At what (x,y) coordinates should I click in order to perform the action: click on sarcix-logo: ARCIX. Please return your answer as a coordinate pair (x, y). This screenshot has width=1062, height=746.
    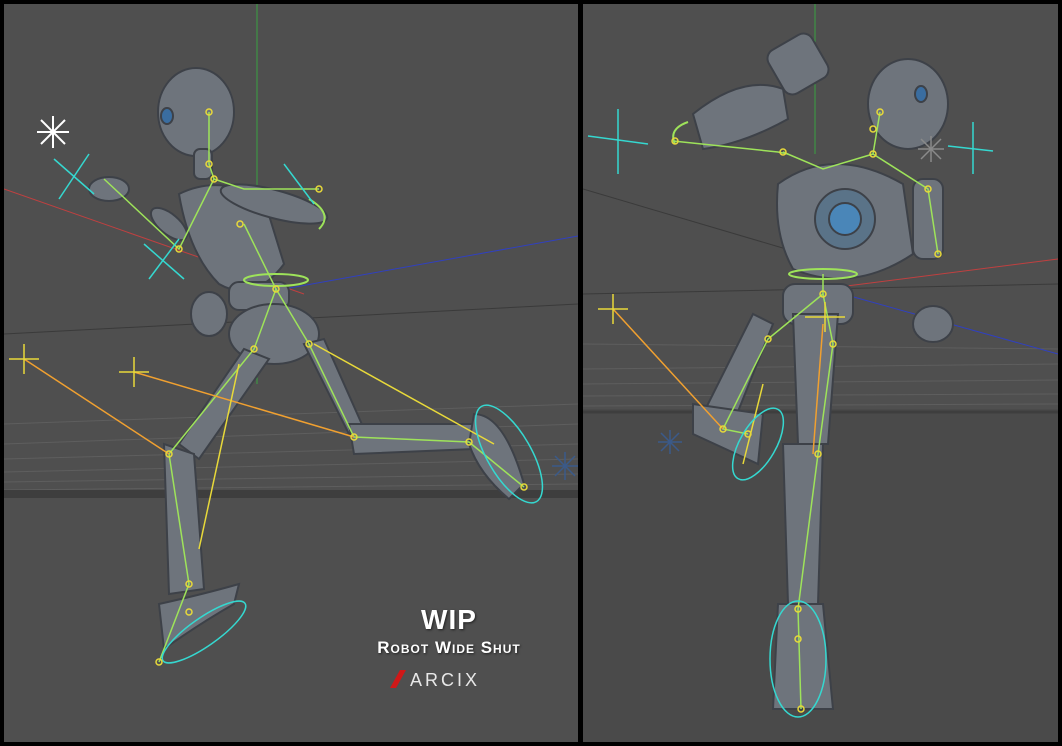
    Looking at the image, I should click on (435, 680).